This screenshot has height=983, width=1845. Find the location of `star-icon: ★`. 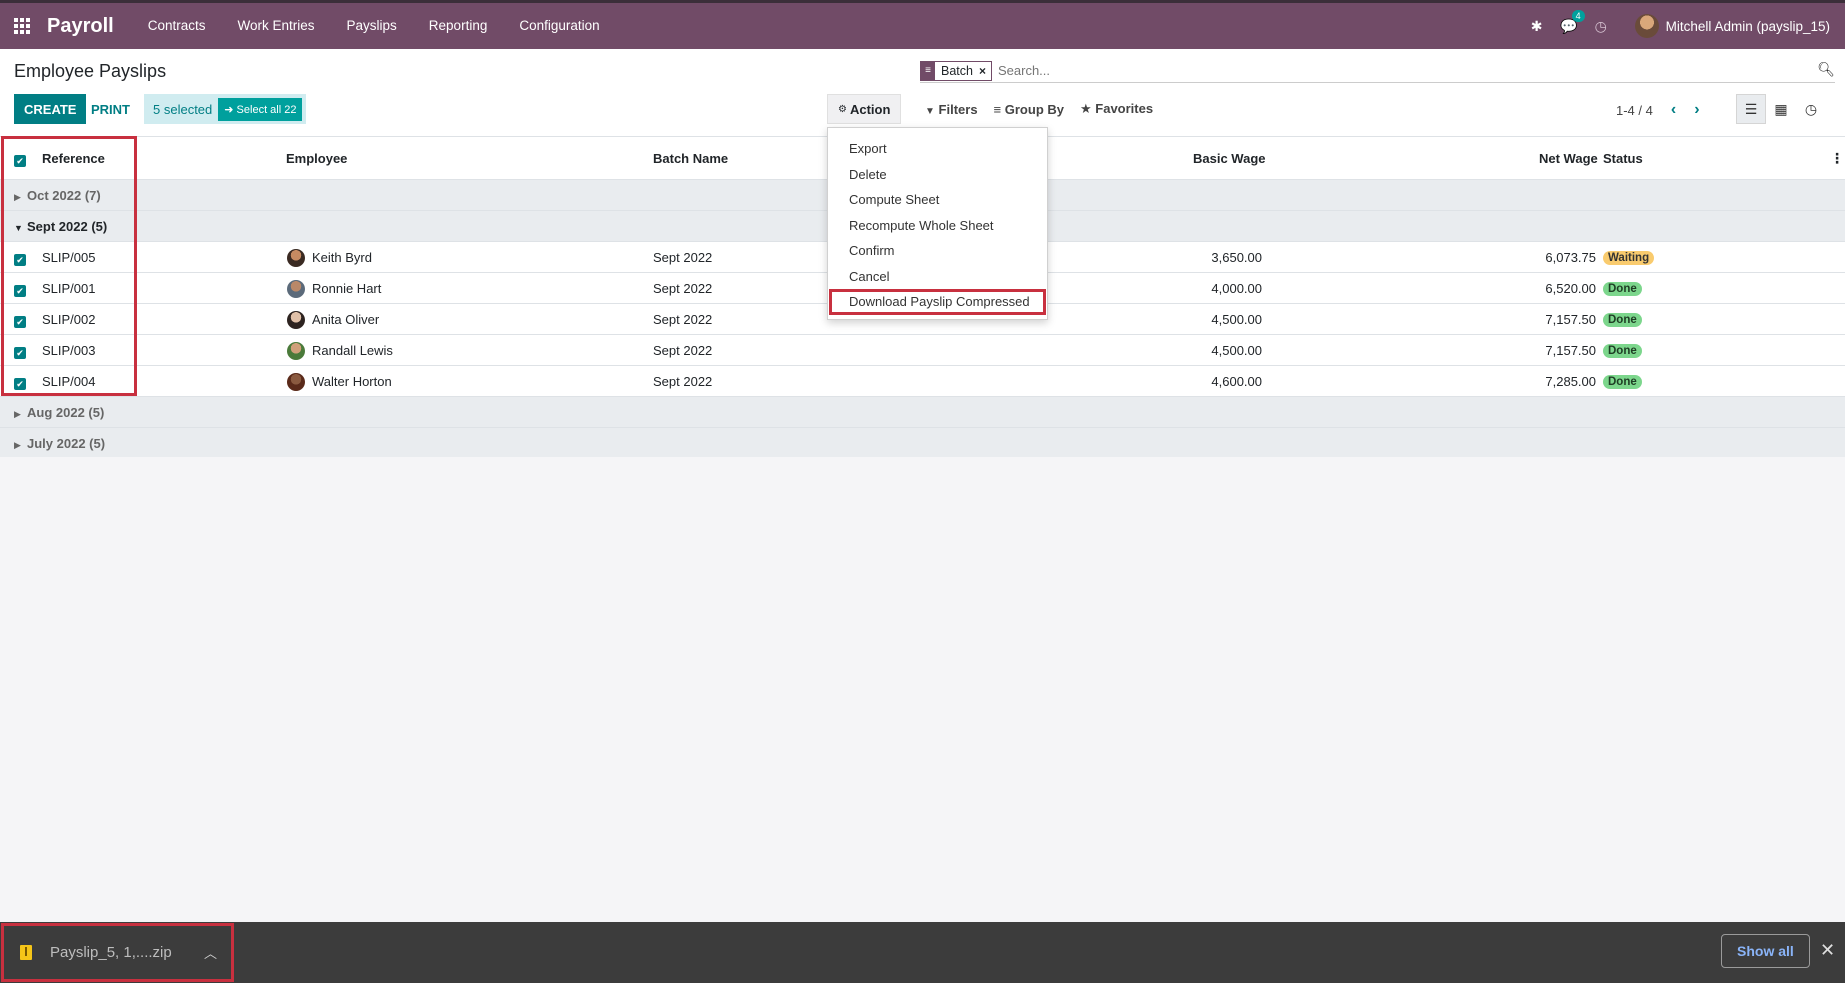

star-icon: ★ is located at coordinates (1086, 108).